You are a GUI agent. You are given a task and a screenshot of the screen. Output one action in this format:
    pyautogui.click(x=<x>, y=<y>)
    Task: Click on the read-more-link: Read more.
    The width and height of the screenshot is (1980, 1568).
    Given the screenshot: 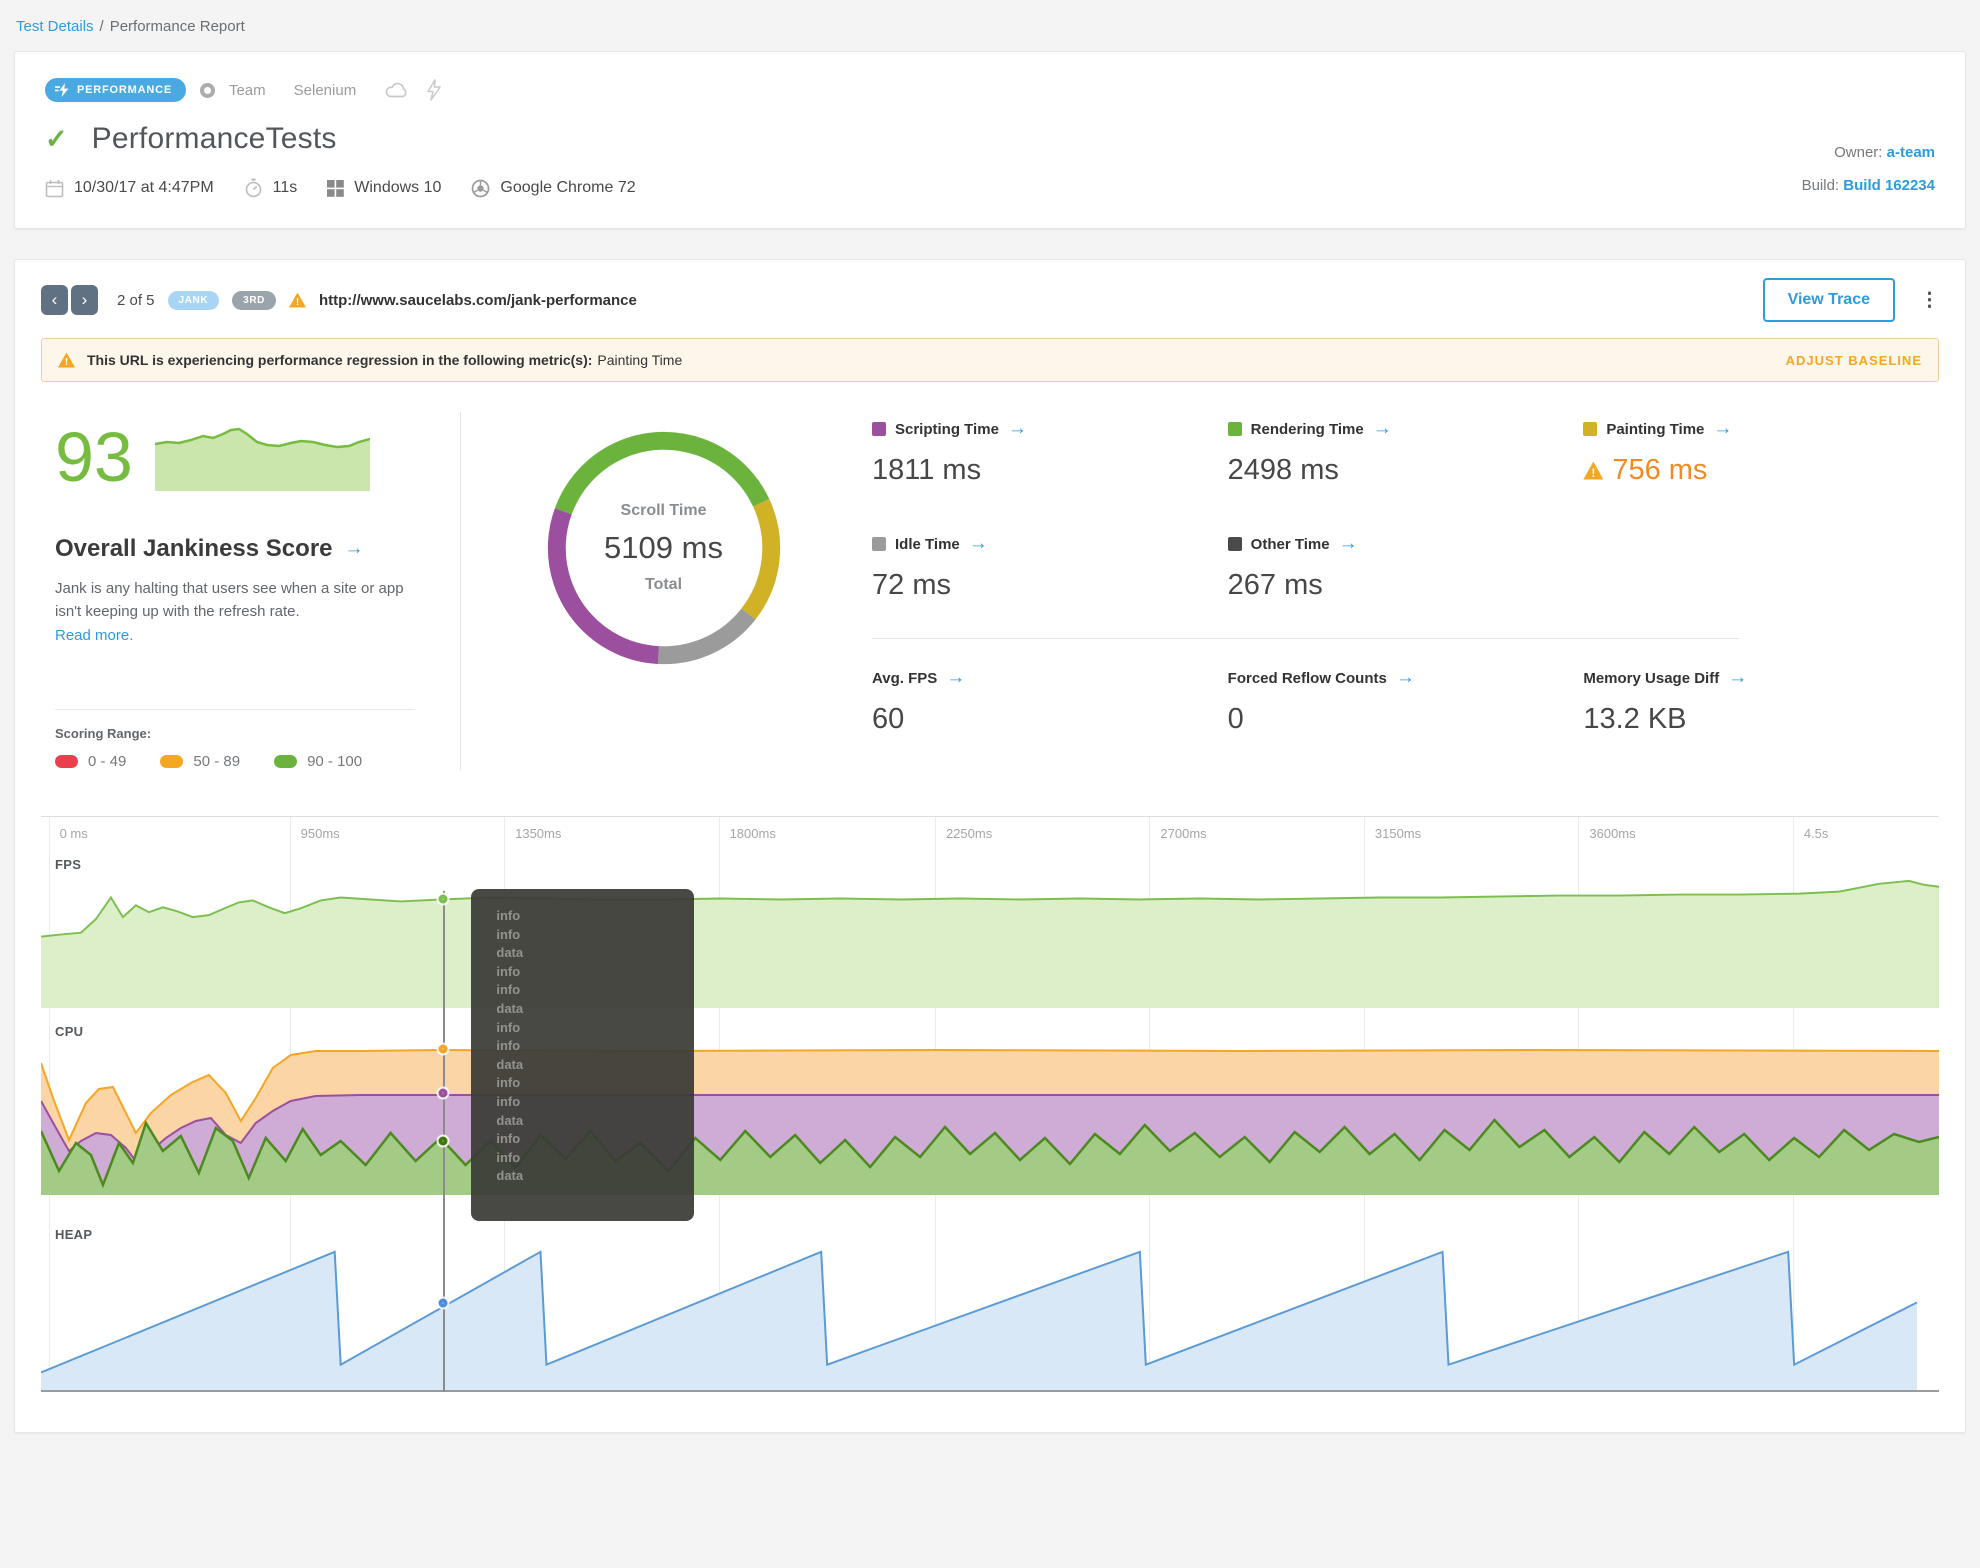 What is the action you would take?
    pyautogui.click(x=94, y=635)
    